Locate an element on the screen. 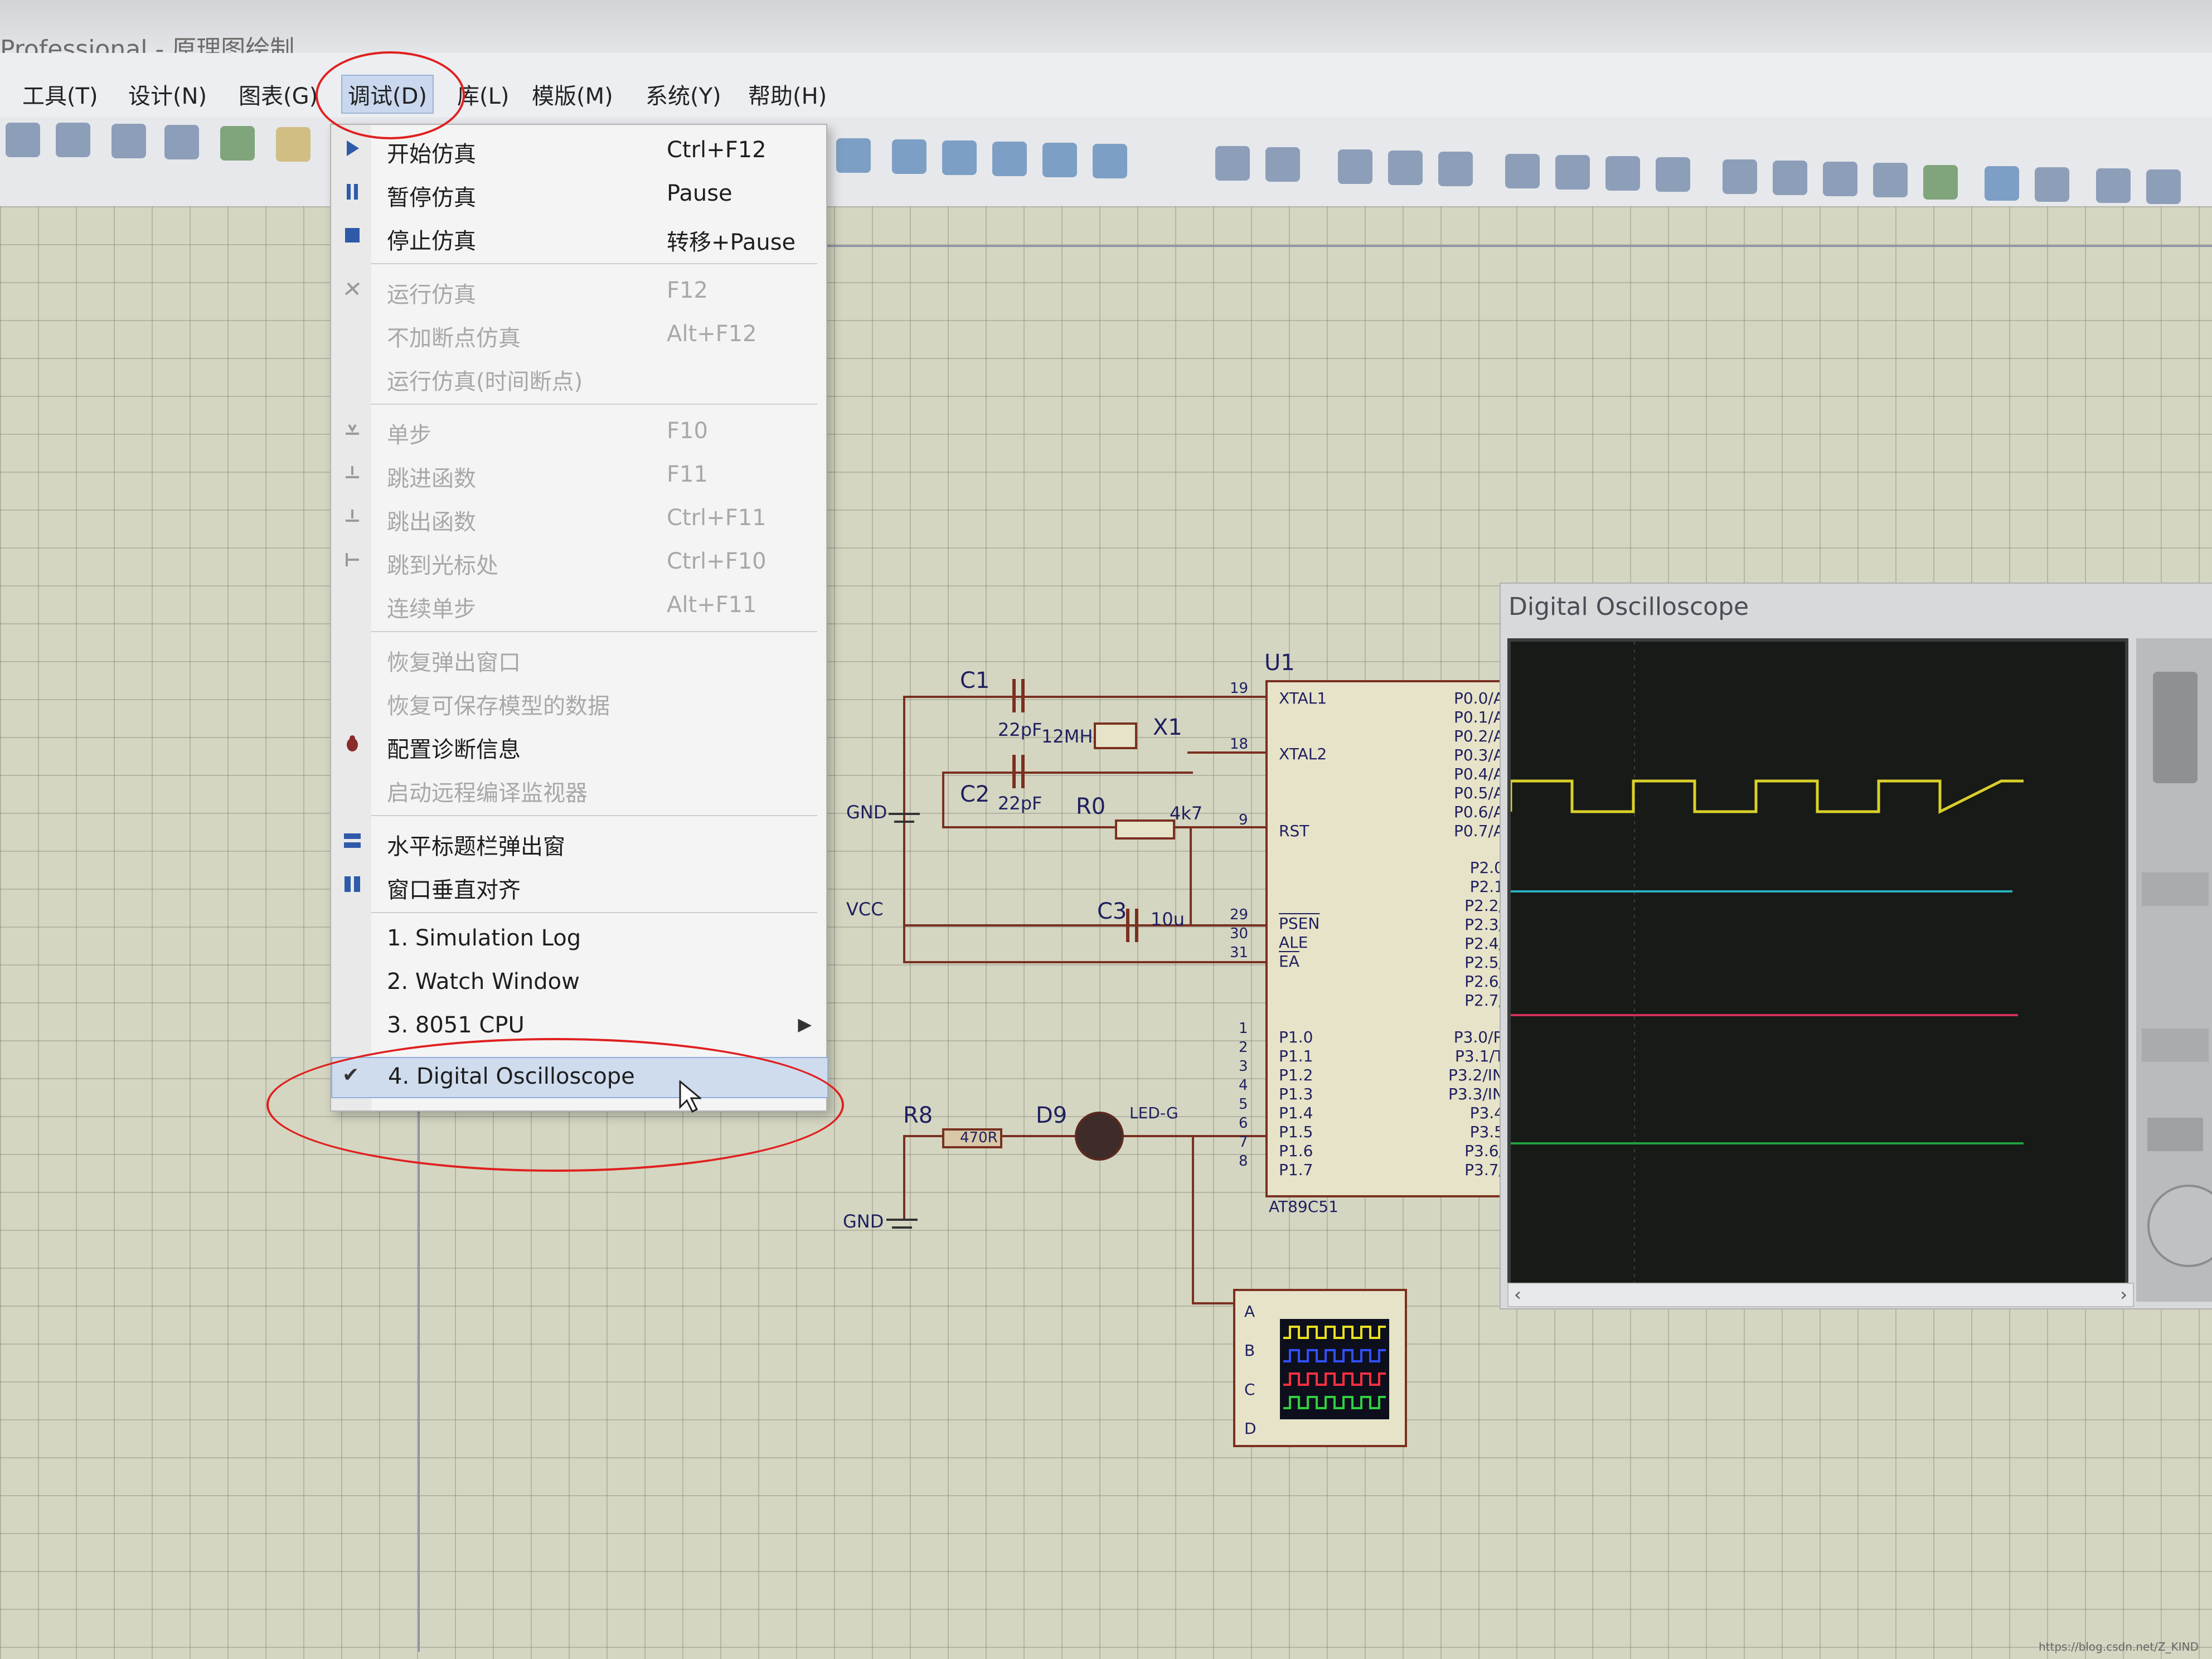 The height and width of the screenshot is (1659, 2212). menu-design: 设计(N) is located at coordinates (167, 94).